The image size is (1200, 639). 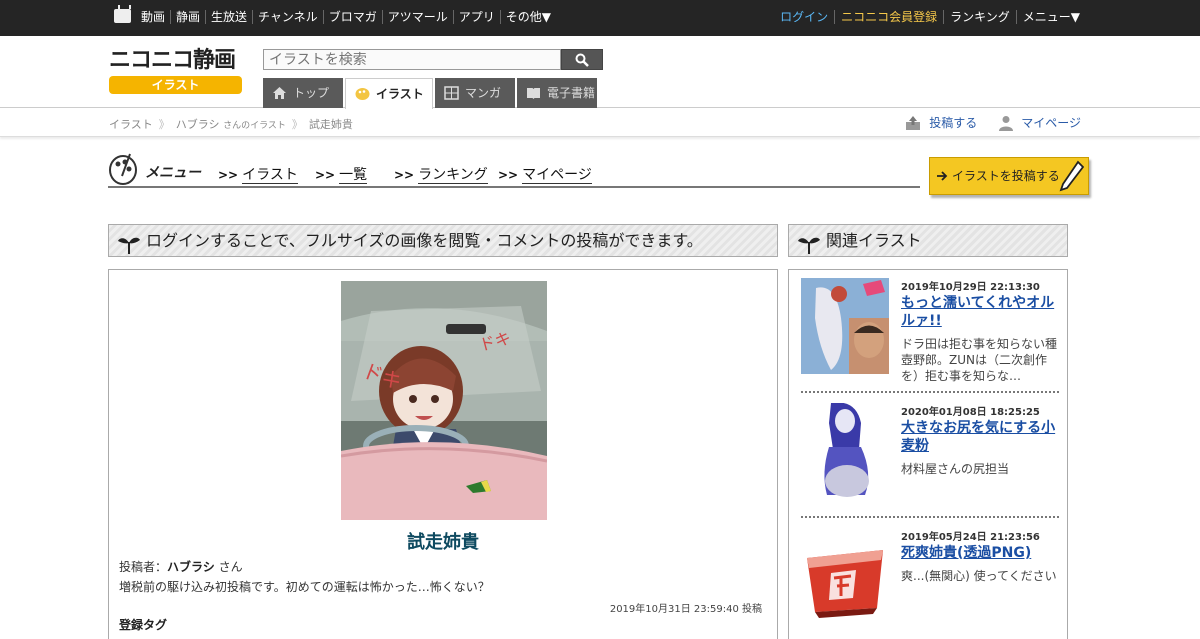 I want to click on palette-sketch-icon, so click(x=123, y=169).